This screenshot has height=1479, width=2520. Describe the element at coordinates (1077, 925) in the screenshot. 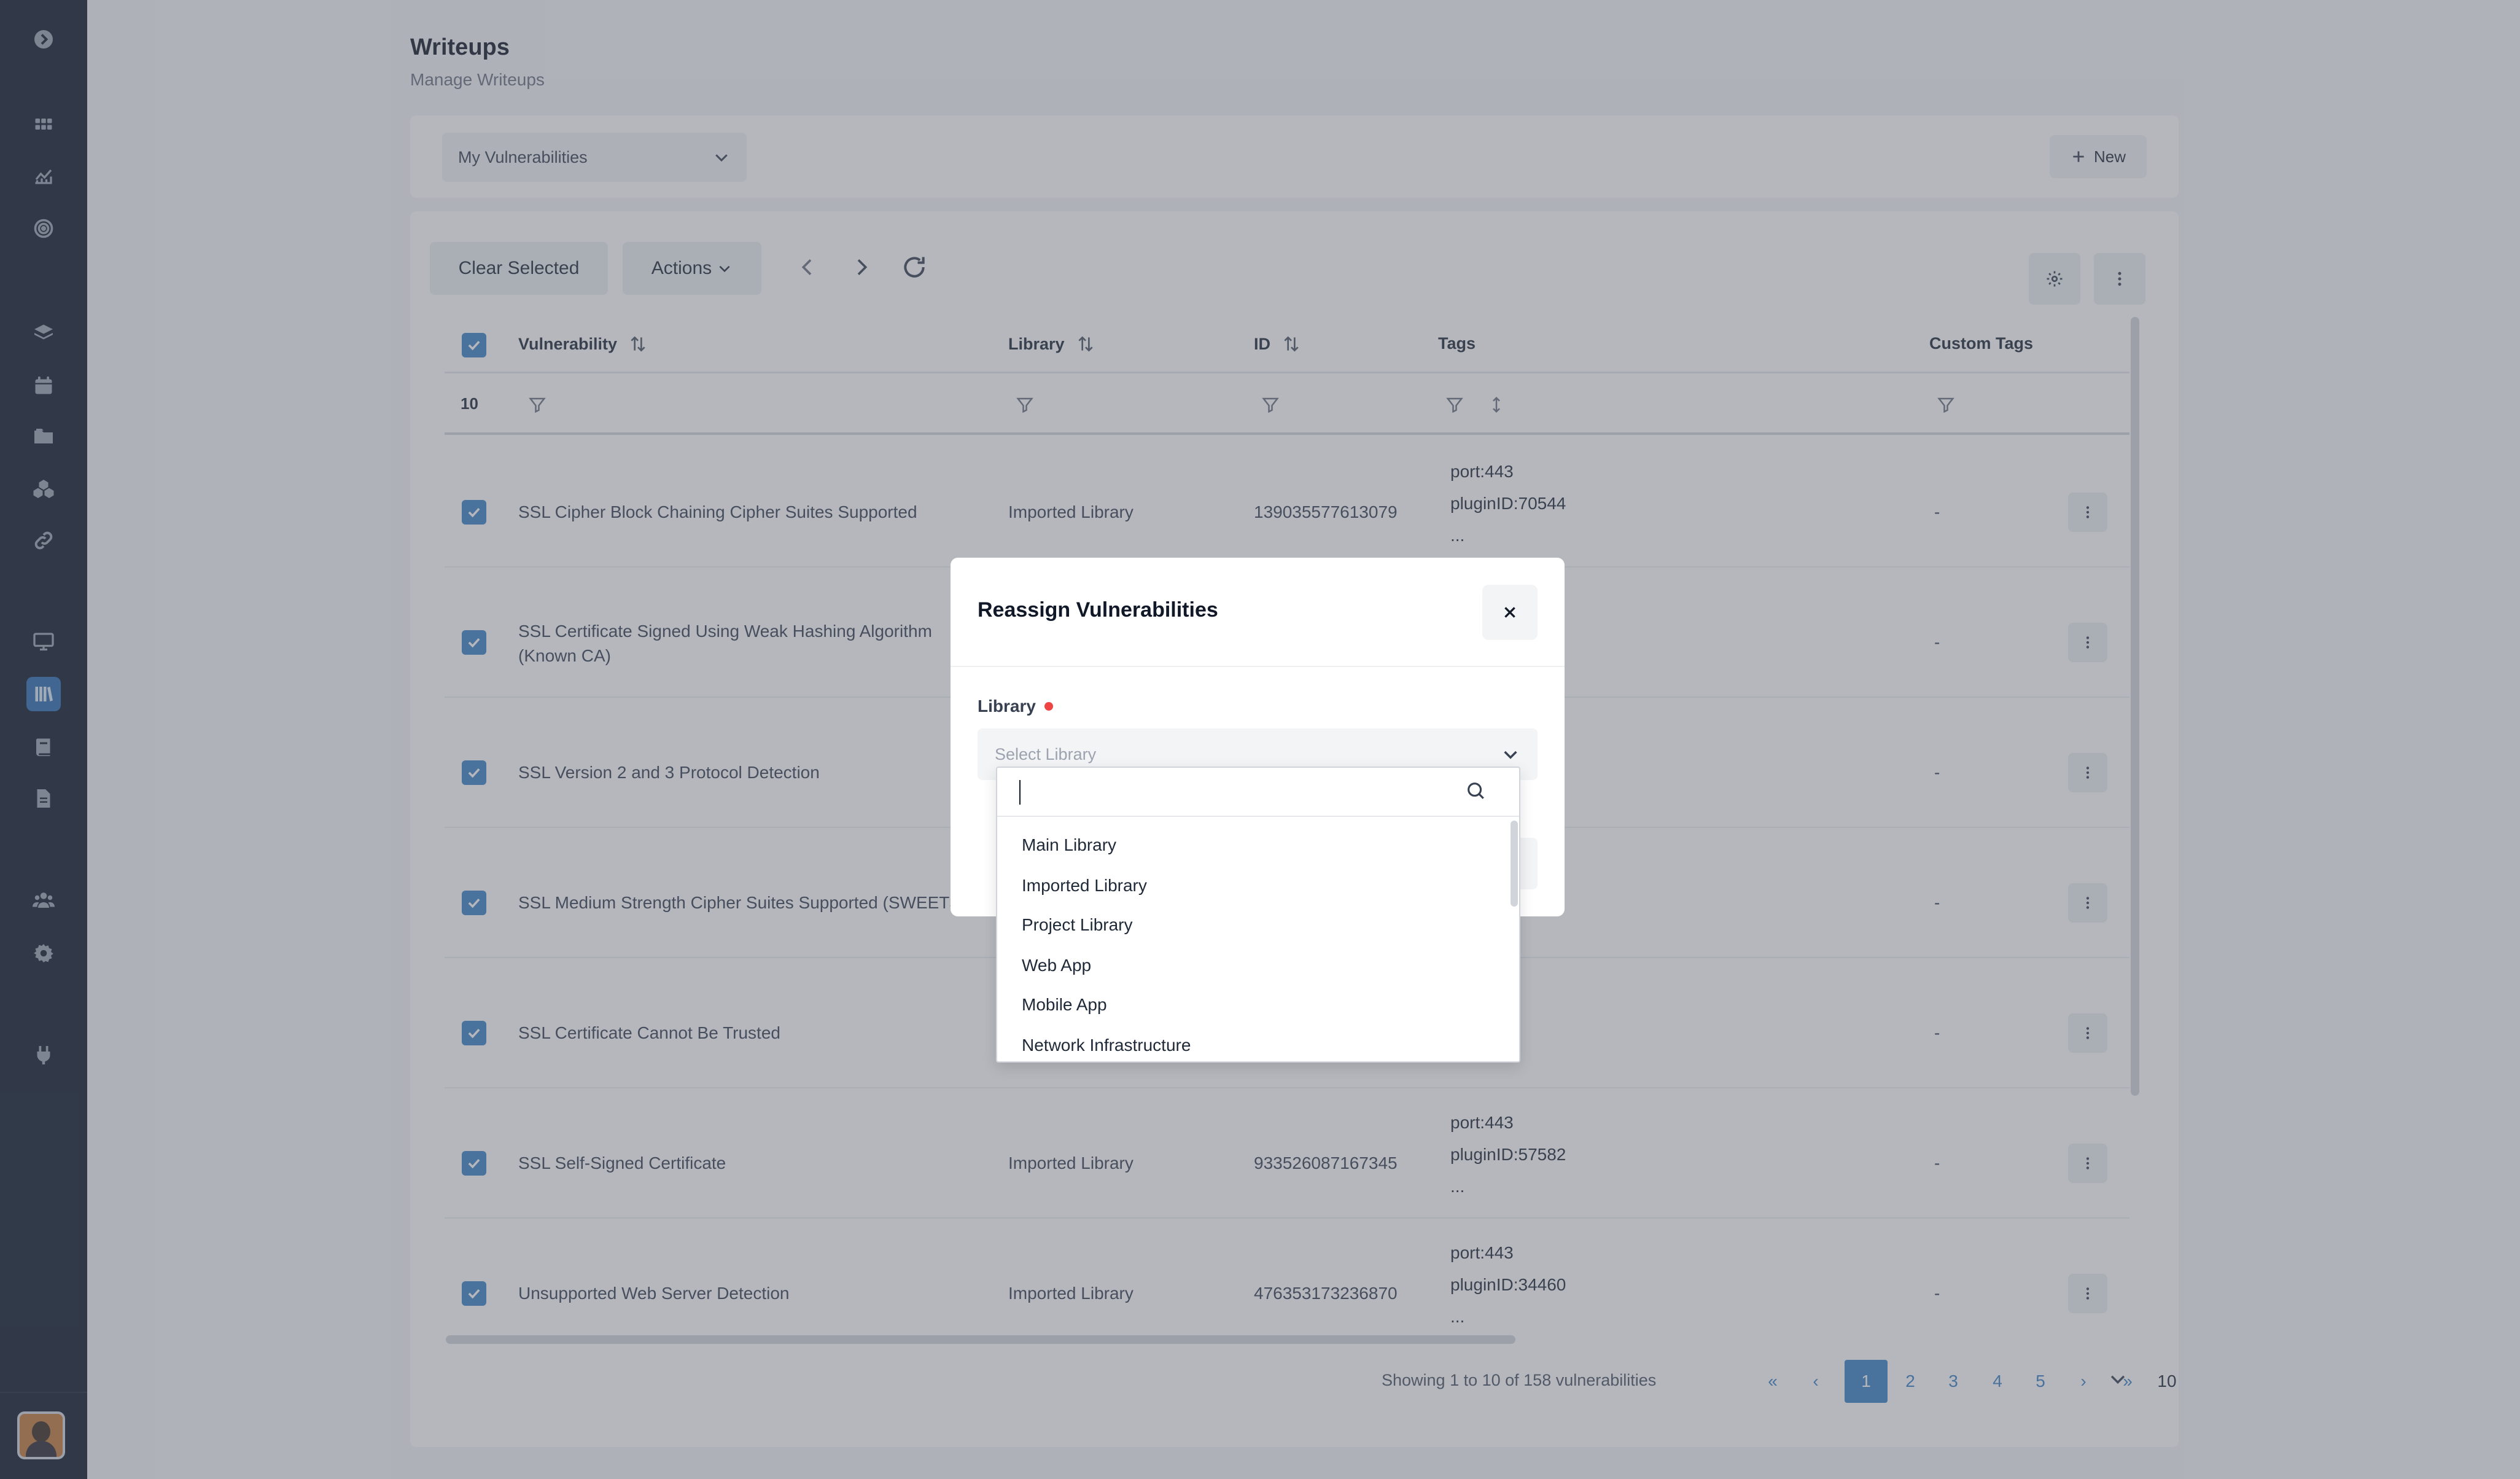

I see `library-option: Project Library` at that location.